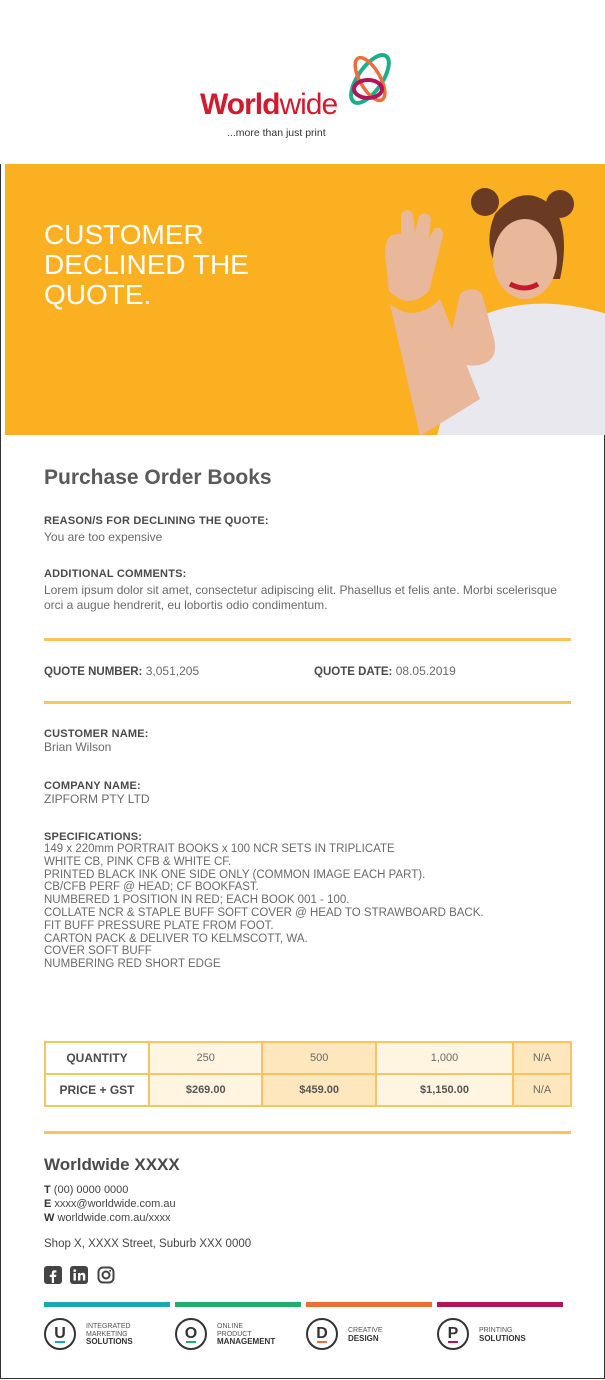  I want to click on logo-wordmark: Worldwide, so click(269, 105).